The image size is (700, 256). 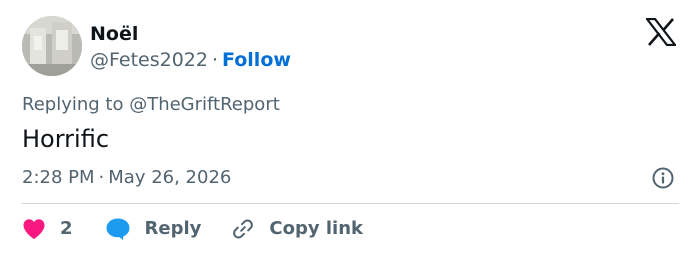 What do you see at coordinates (66, 139) in the screenshot?
I see `post-text: Horrific` at bounding box center [66, 139].